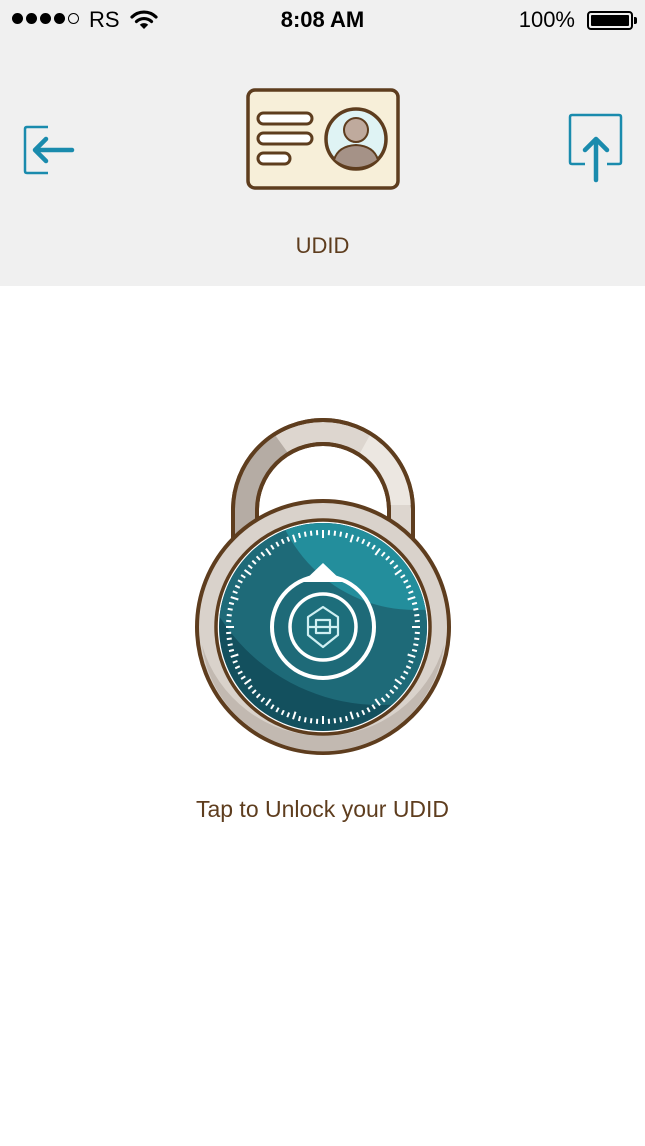 The width and height of the screenshot is (645, 1146). Describe the element at coordinates (323, 139) in the screenshot. I see `id-card-icon` at that location.